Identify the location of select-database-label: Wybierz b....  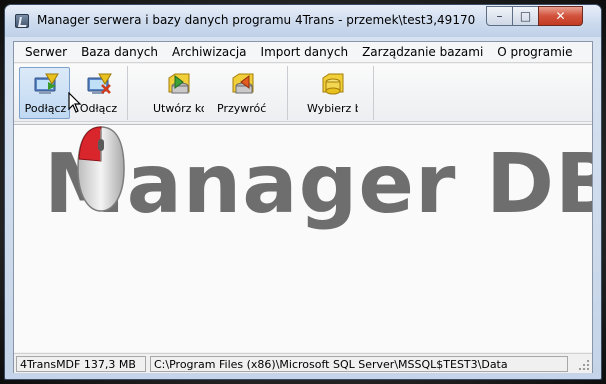
(332, 108).